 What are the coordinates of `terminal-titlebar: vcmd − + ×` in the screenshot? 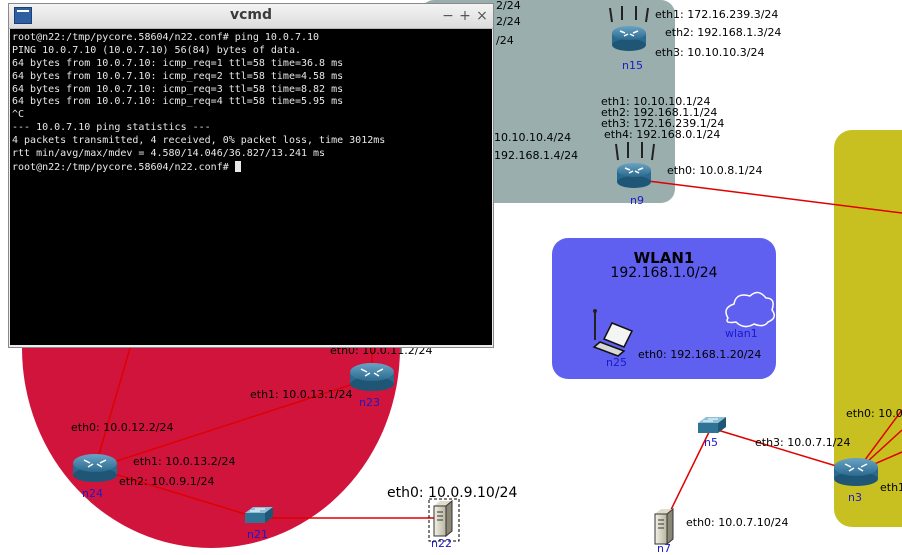 It's located at (251, 16).